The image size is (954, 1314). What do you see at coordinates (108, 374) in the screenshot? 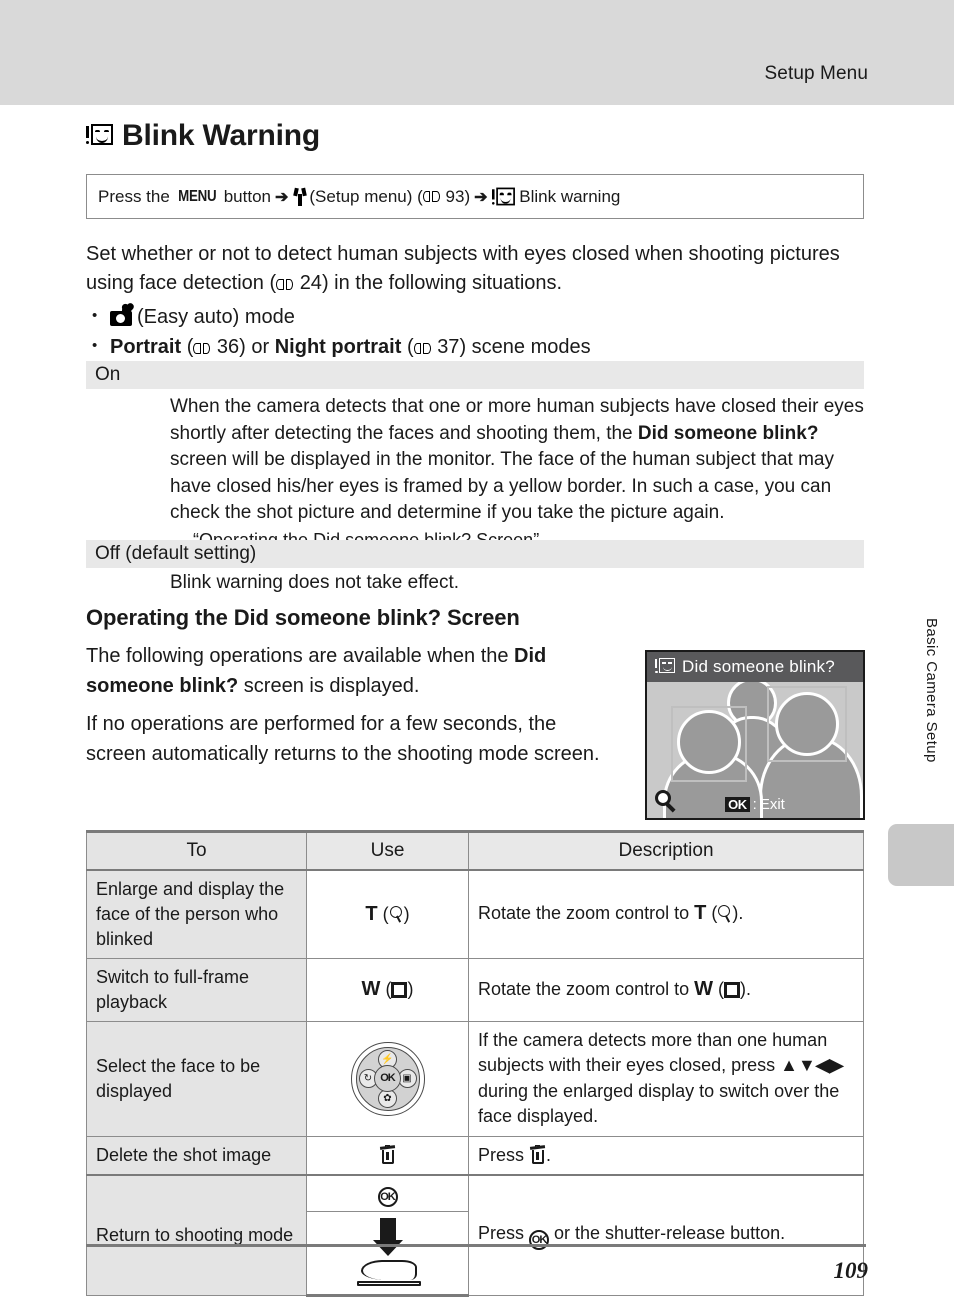
I see `setting-option-on-label: On` at bounding box center [108, 374].